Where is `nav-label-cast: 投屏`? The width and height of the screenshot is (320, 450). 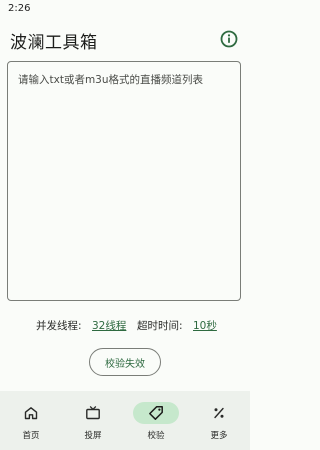
nav-label-cast: 投屏 is located at coordinates (93, 436).